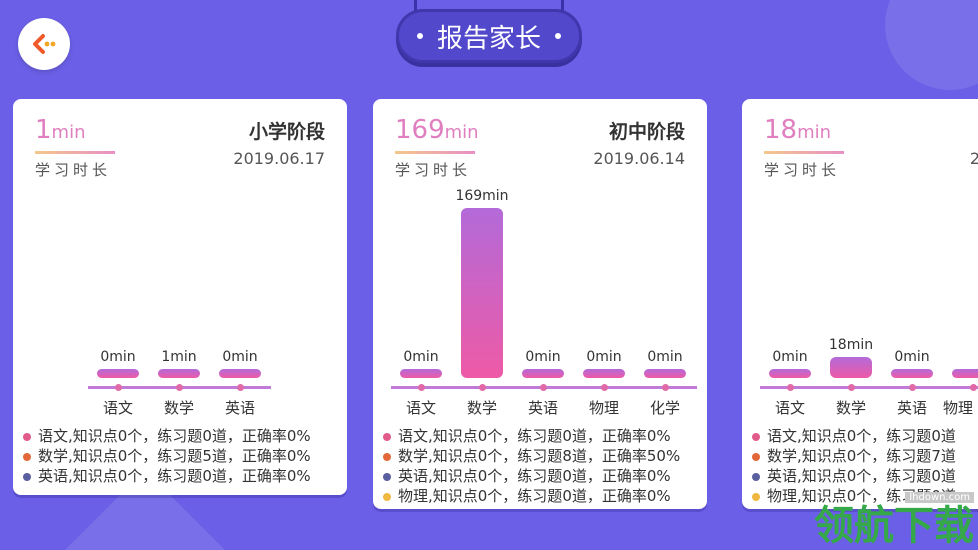  Describe the element at coordinates (973, 158) in the screenshot. I see `report-date: 2` at that location.